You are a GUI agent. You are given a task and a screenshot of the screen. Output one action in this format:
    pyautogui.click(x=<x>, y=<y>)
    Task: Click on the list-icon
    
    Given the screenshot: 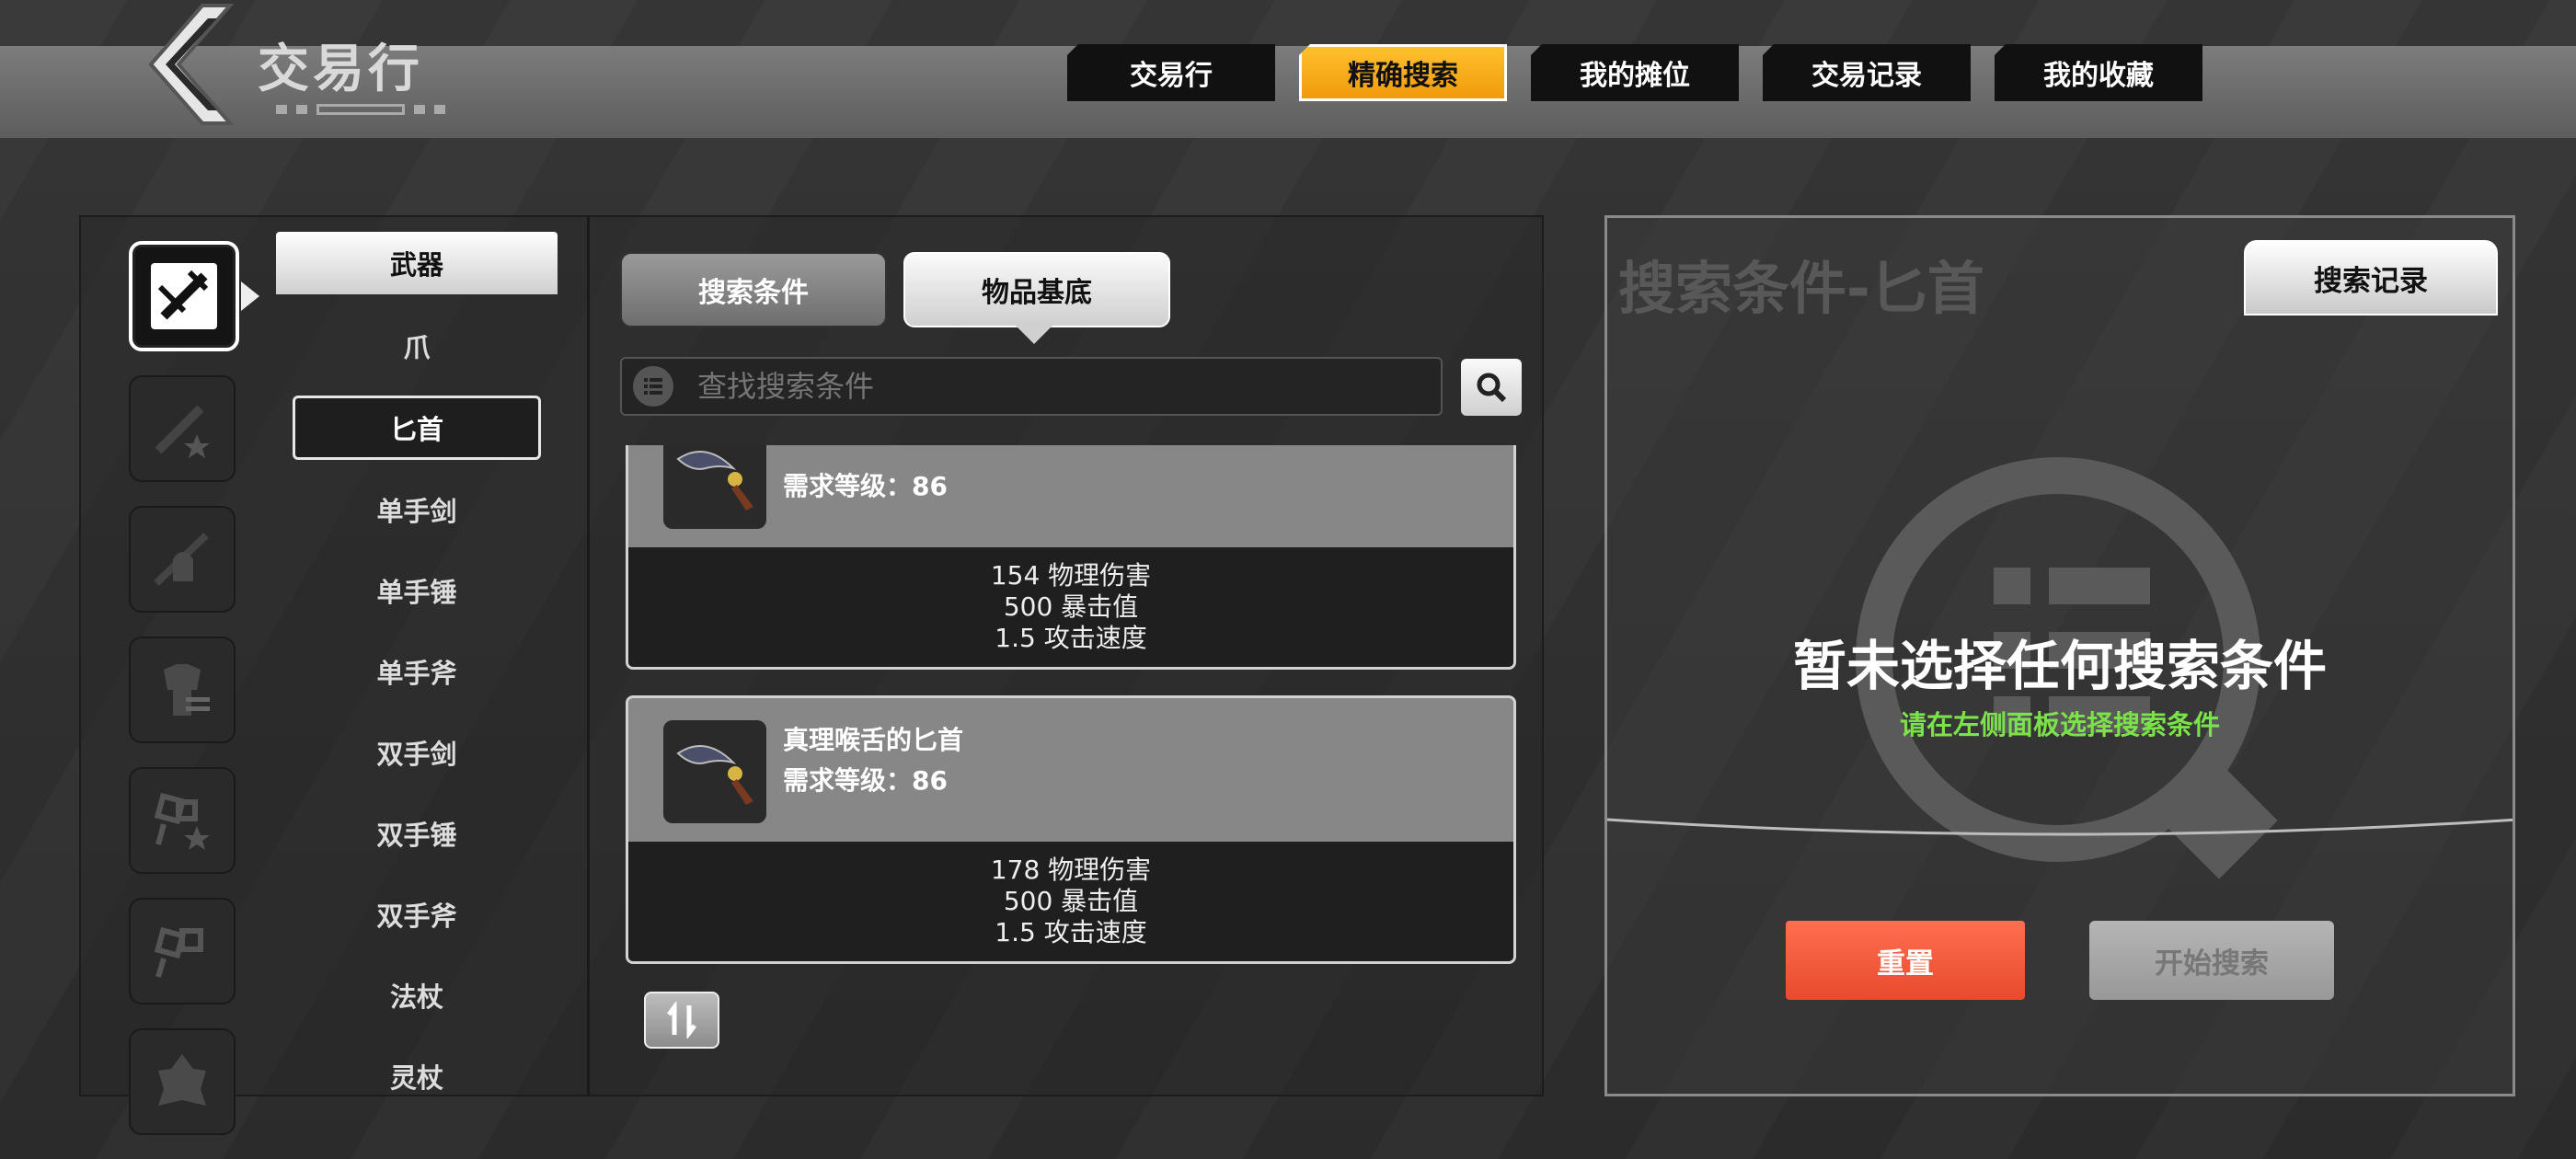 What is the action you would take?
    pyautogui.click(x=653, y=386)
    